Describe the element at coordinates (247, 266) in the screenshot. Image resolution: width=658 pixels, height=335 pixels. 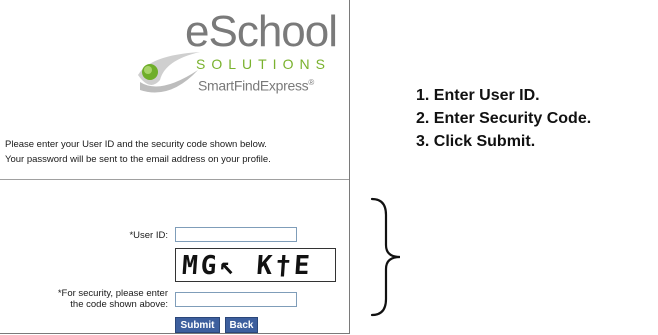
I see `captcha-text: MG↖ K†E` at that location.